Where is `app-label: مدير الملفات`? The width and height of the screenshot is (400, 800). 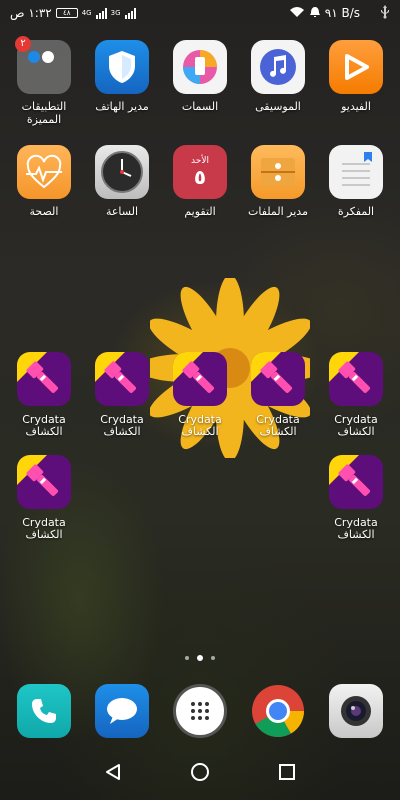 app-label: مدير الملفات is located at coordinates (278, 211).